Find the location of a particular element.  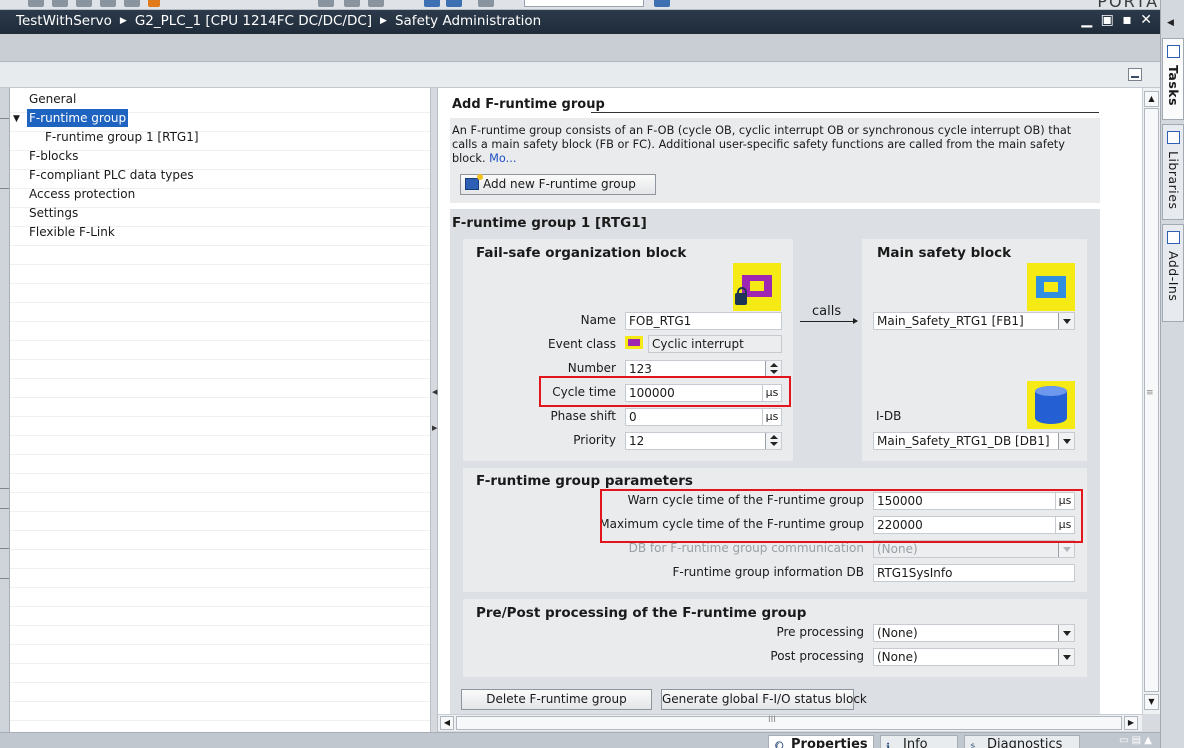

info-db-field: RTG1SysInfo is located at coordinates (974, 573).